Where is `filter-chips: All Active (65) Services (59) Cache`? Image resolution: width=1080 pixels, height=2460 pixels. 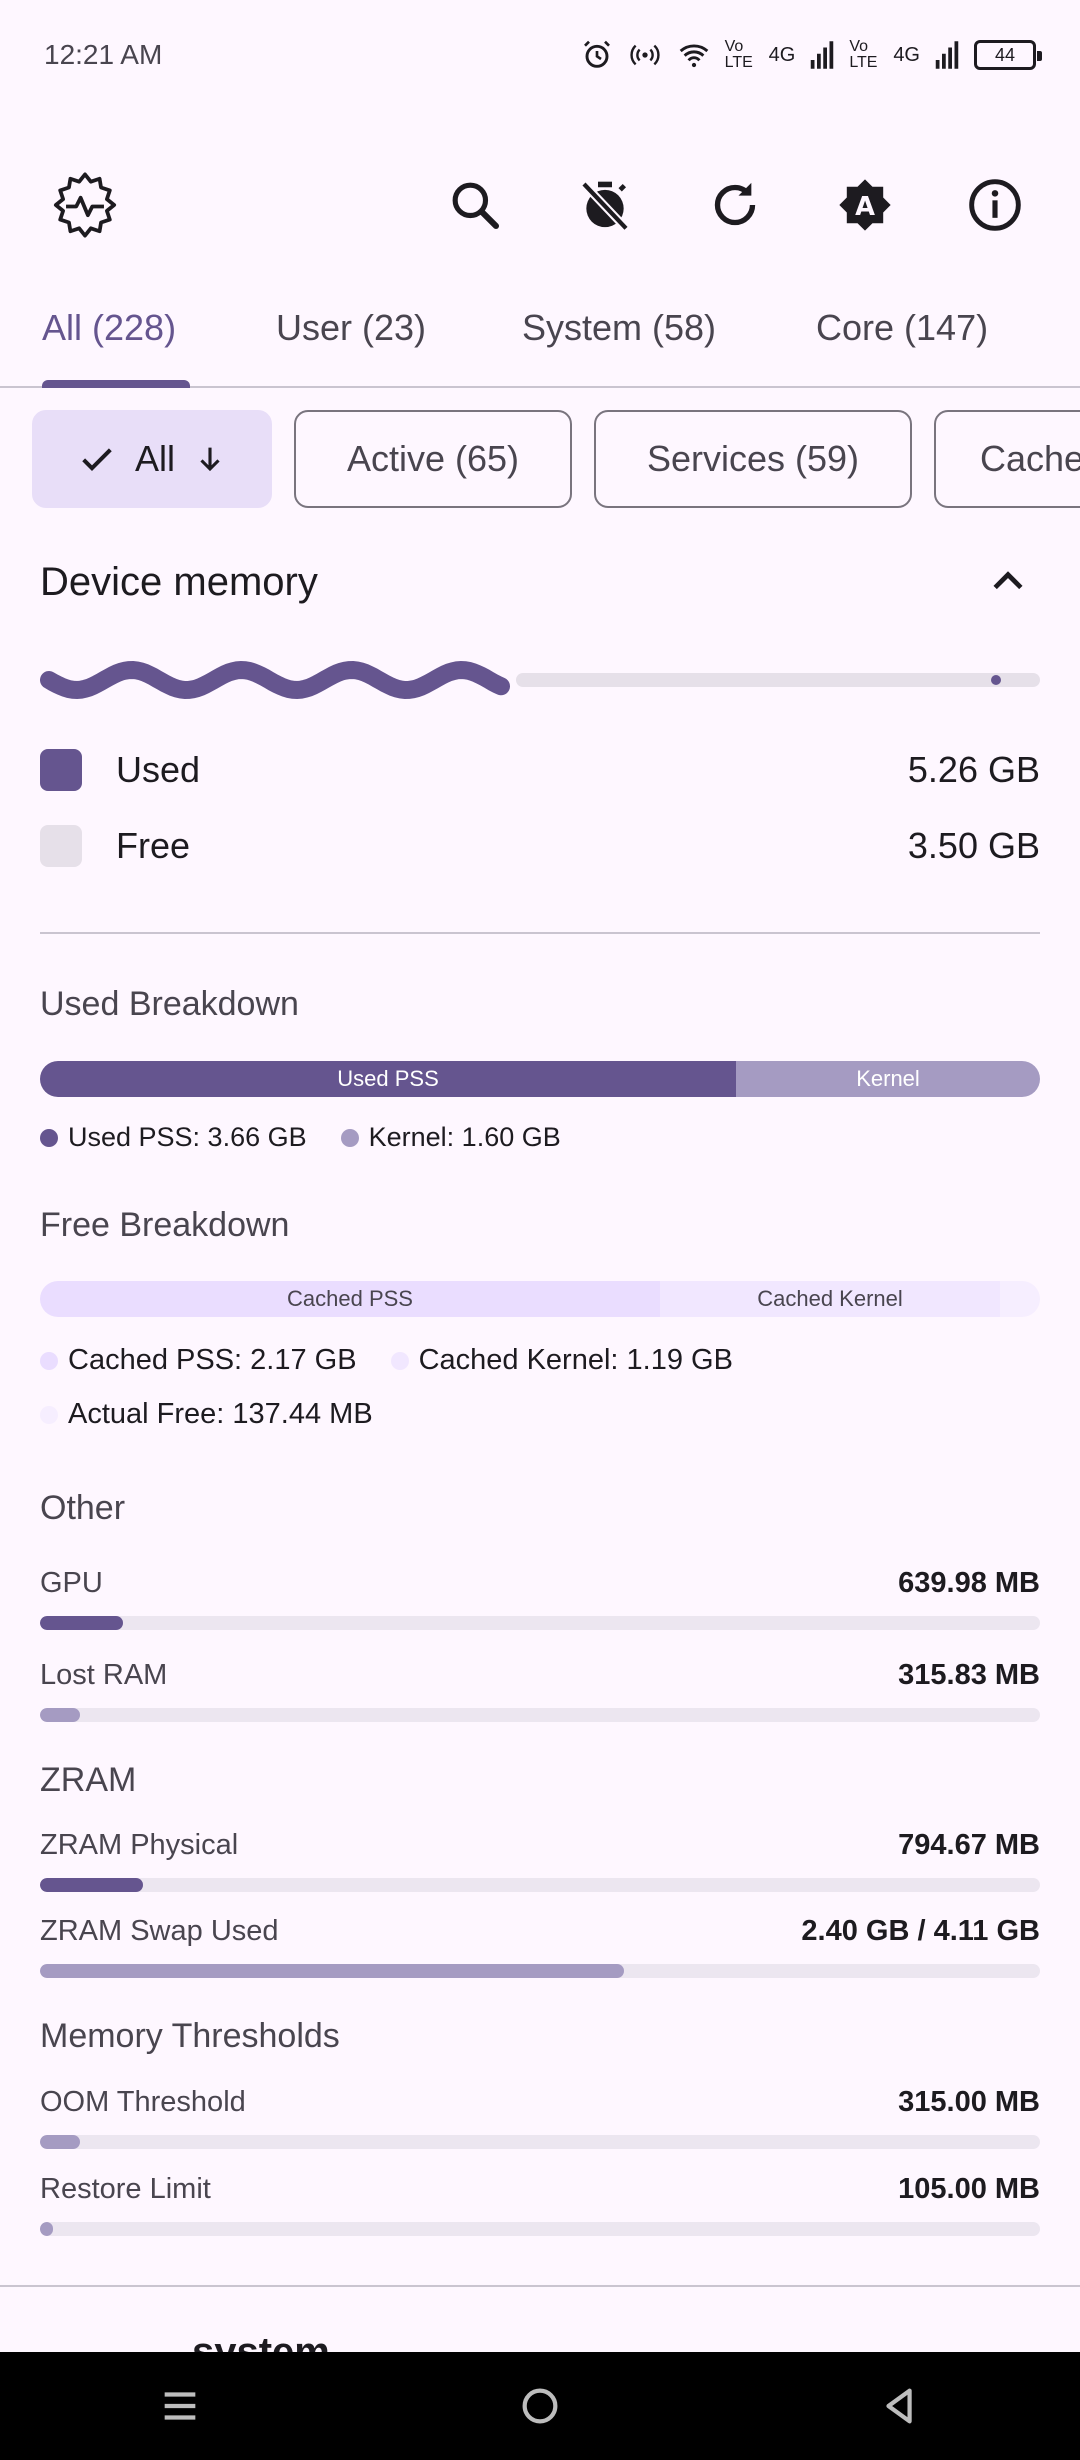 filter-chips: All Active (65) Services (59) Cache is located at coordinates (556, 460).